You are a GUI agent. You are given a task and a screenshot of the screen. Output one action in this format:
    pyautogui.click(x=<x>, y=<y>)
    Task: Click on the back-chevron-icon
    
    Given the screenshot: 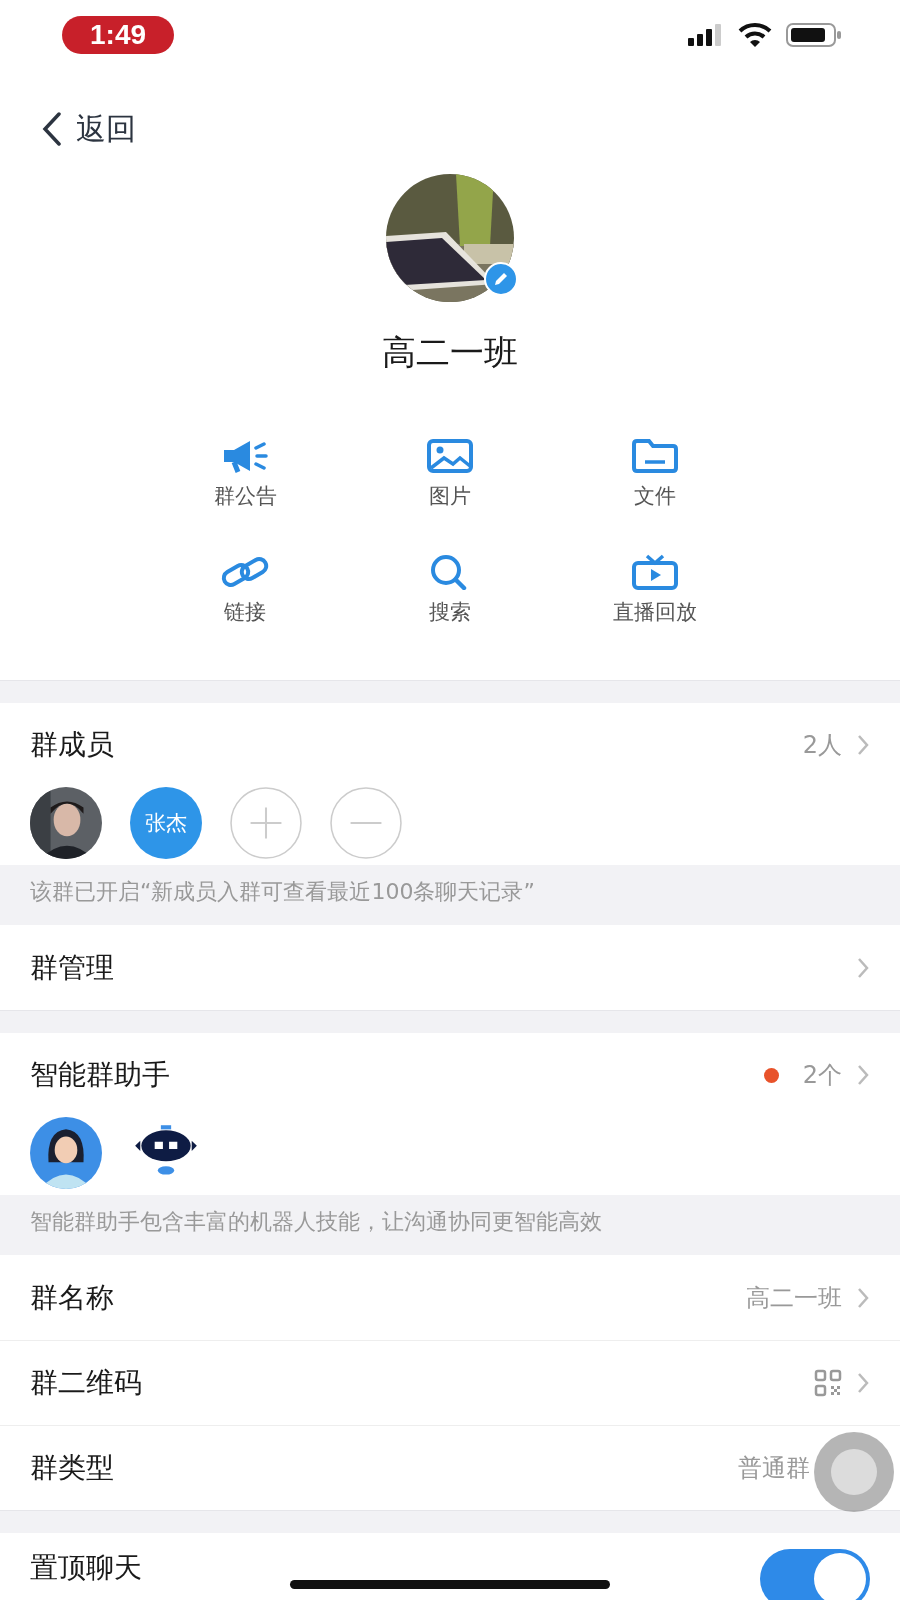 What is the action you would take?
    pyautogui.click(x=52, y=129)
    